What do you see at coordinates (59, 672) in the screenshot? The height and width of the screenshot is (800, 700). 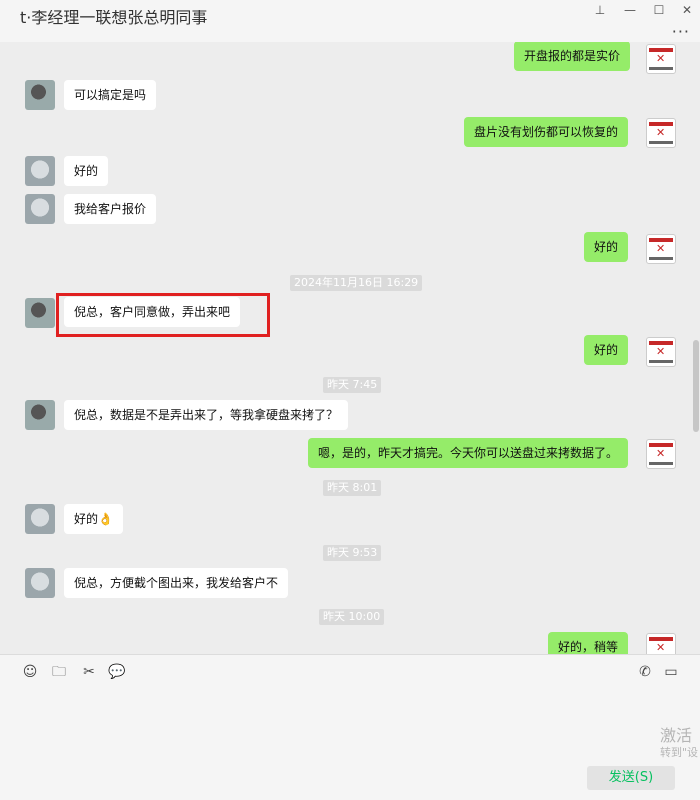 I see `folder-icon: 🗀` at bounding box center [59, 672].